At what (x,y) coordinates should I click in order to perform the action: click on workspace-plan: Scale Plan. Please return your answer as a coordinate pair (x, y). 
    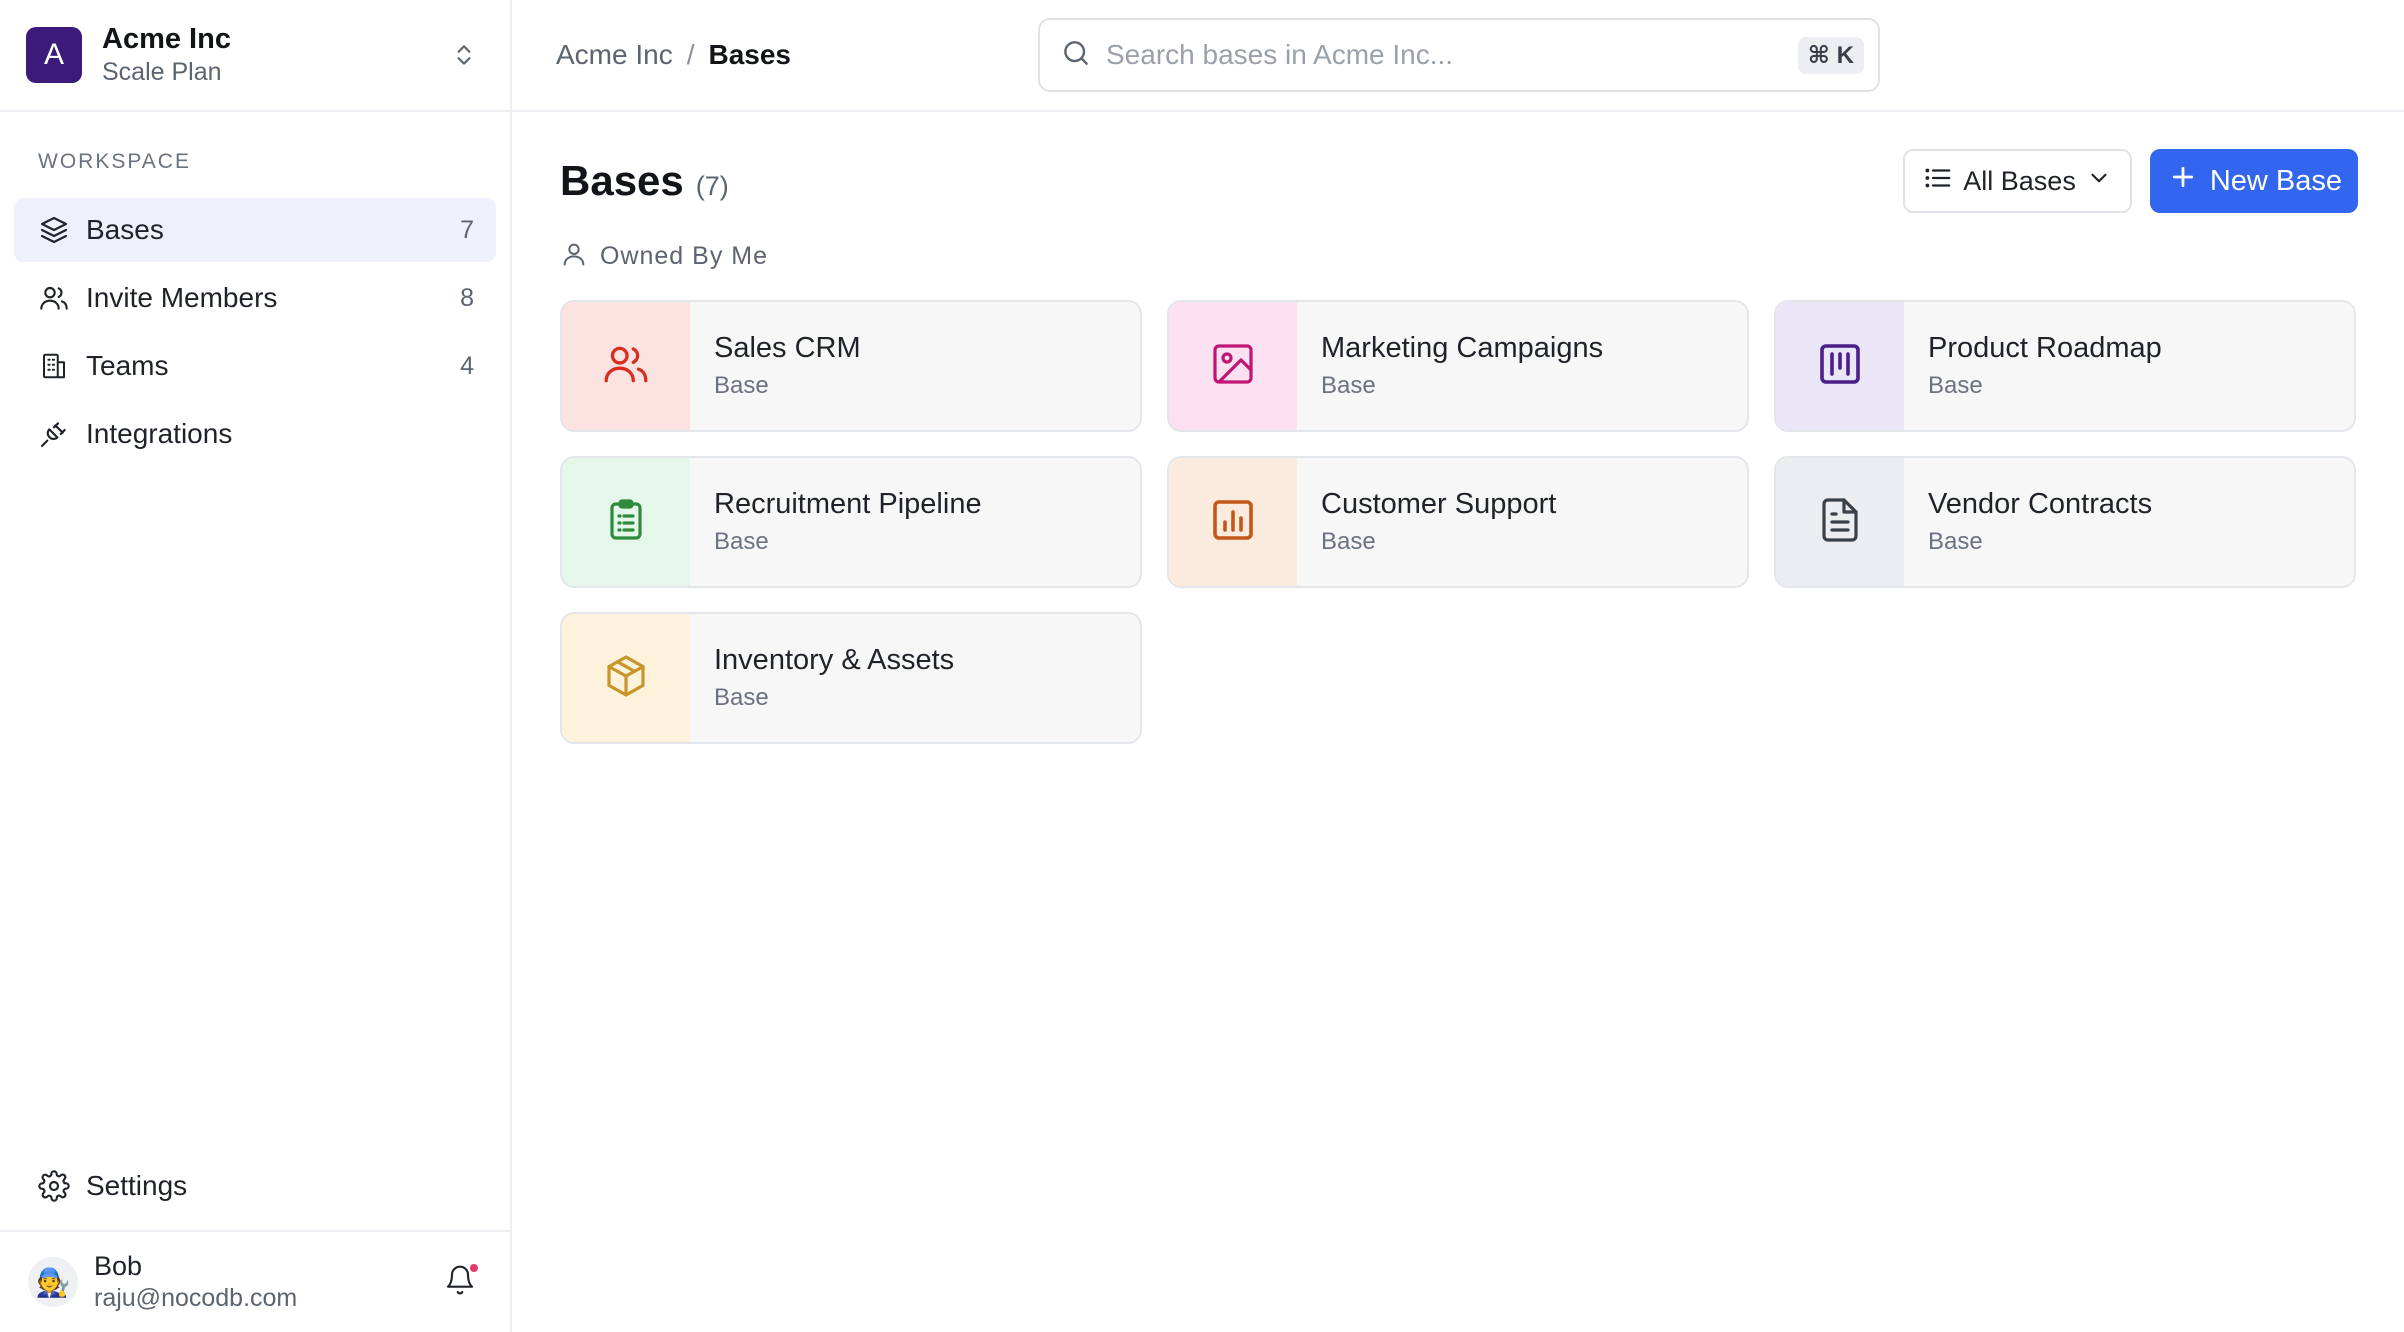
    Looking at the image, I should click on (162, 72).